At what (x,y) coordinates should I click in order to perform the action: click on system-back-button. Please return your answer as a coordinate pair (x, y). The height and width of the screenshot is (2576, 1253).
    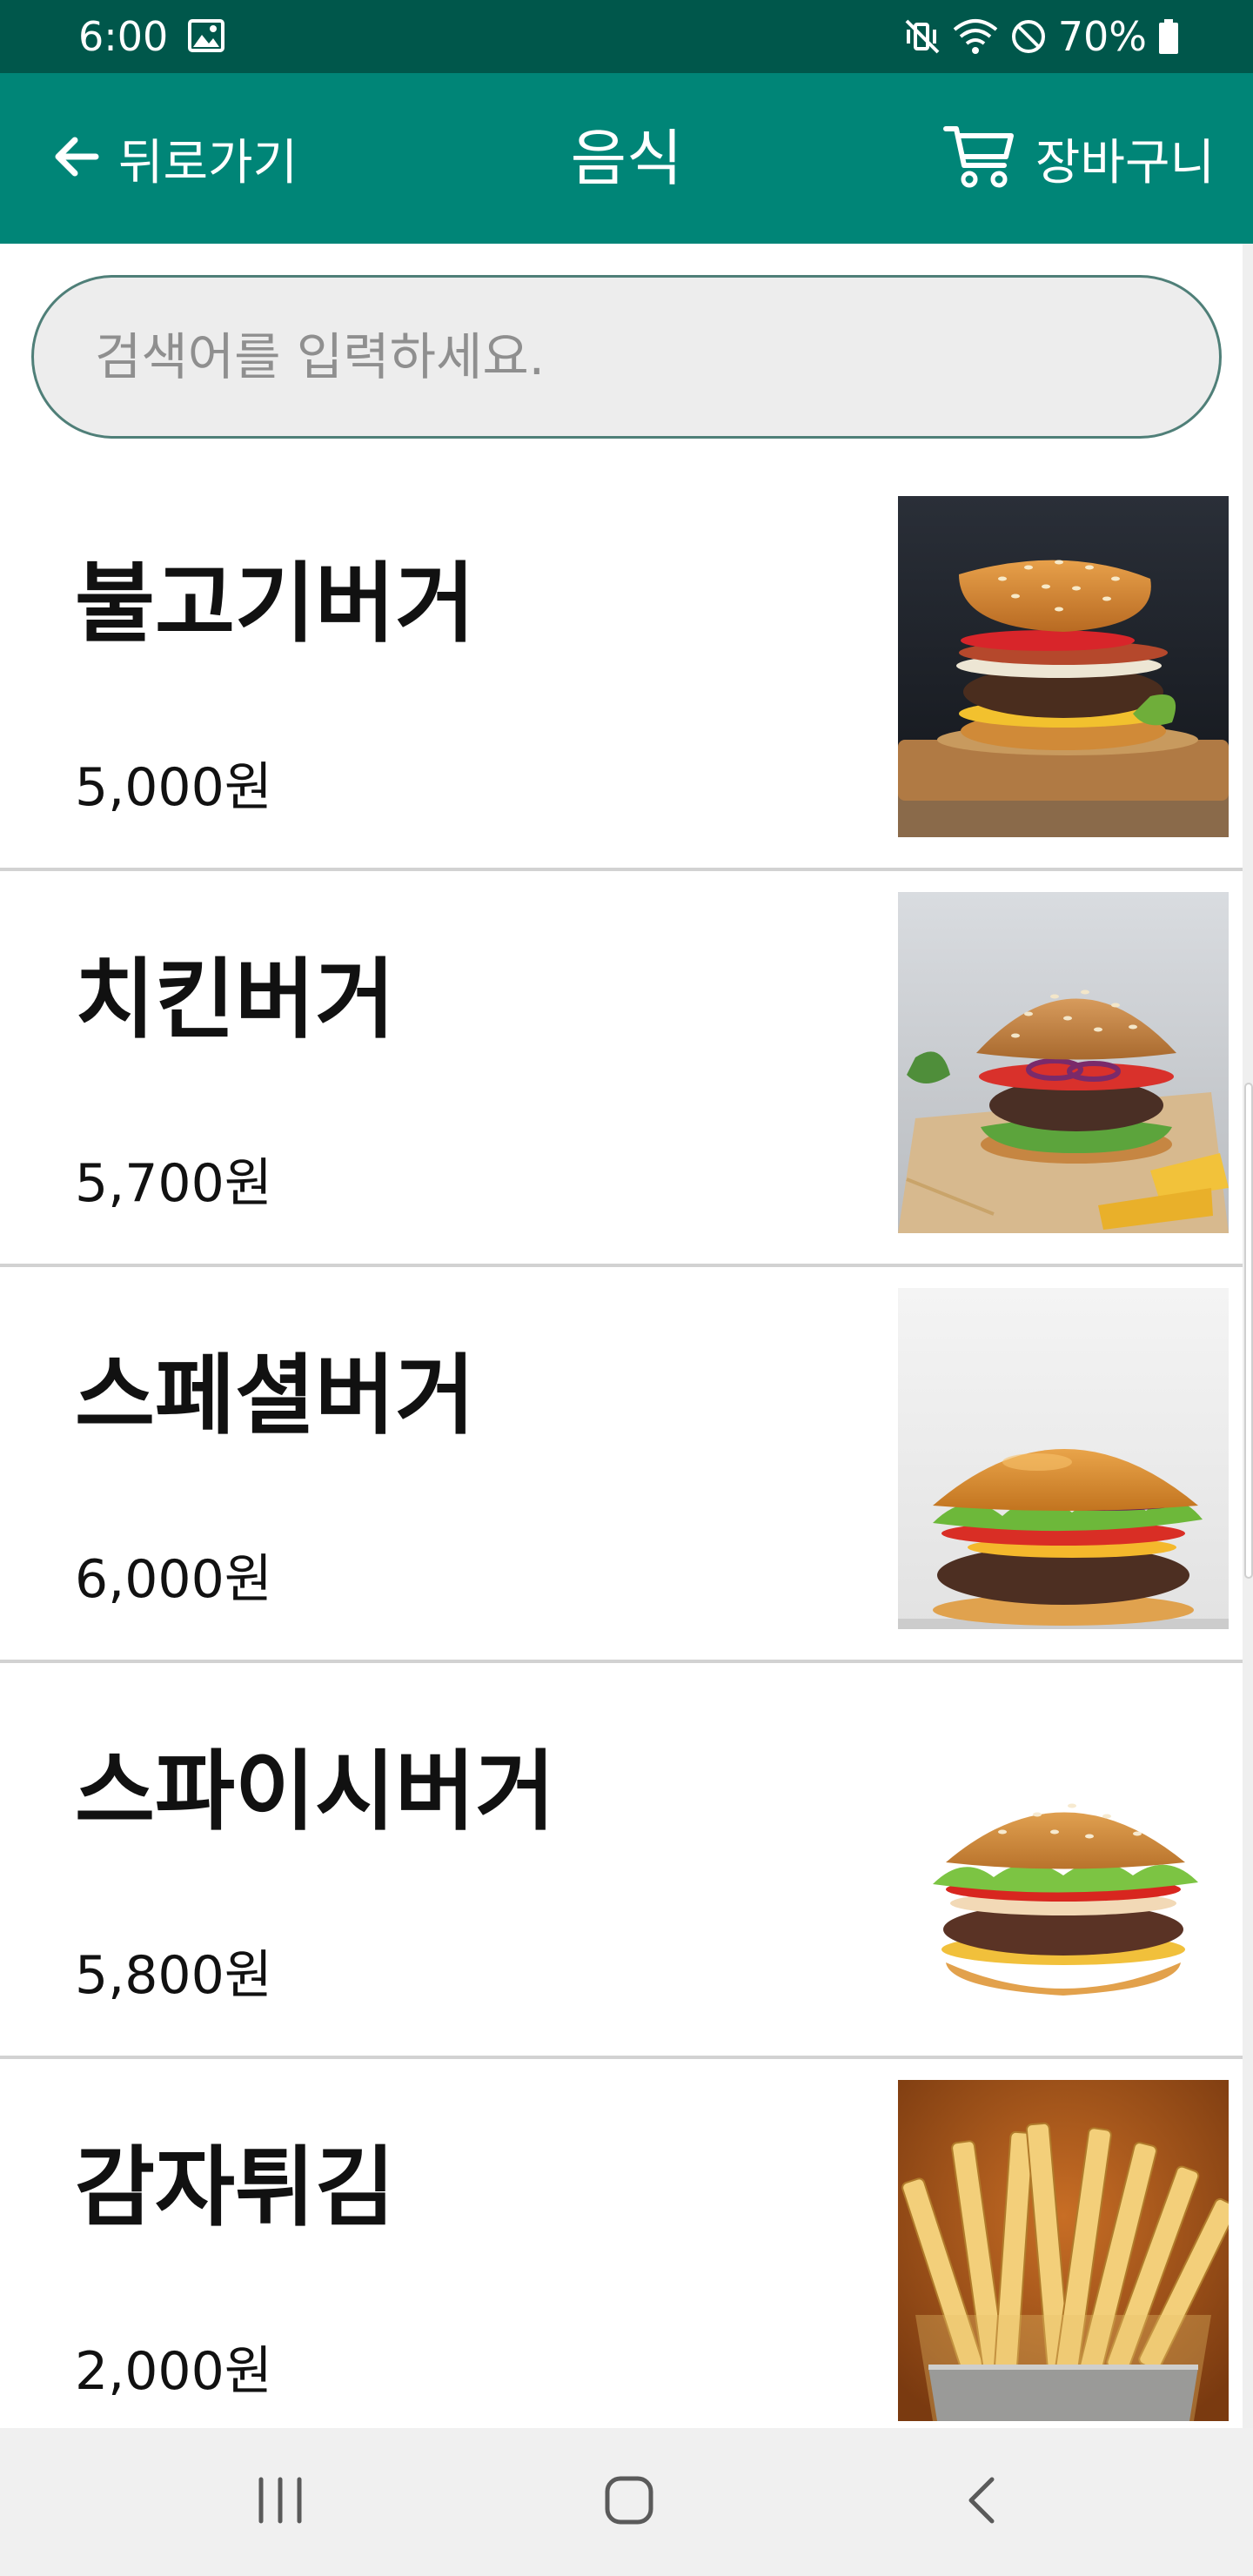
    Looking at the image, I should click on (982, 2502).